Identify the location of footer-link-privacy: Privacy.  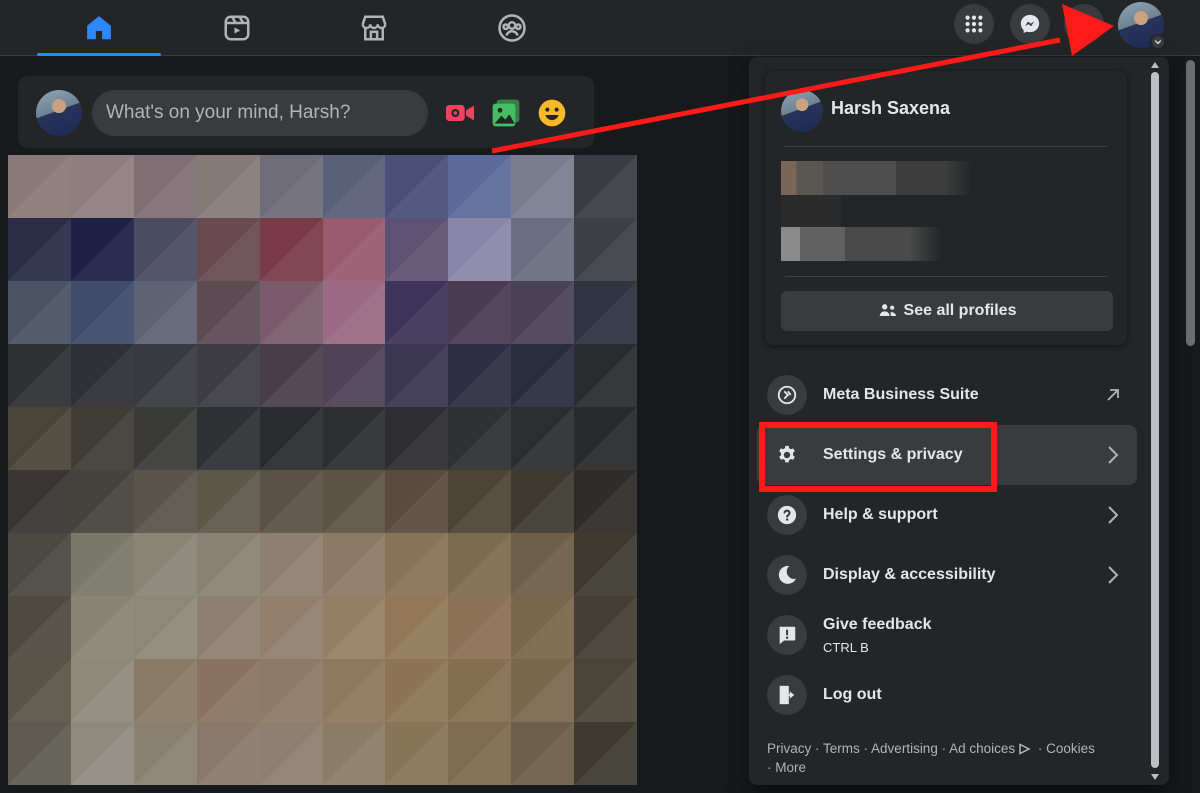
(789, 748).